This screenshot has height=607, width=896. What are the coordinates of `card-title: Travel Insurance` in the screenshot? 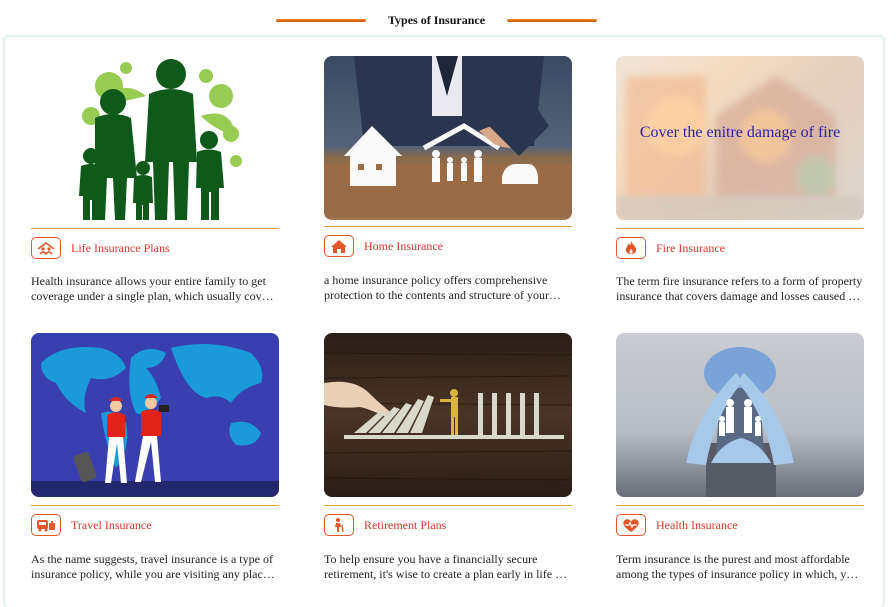 It's located at (111, 525).